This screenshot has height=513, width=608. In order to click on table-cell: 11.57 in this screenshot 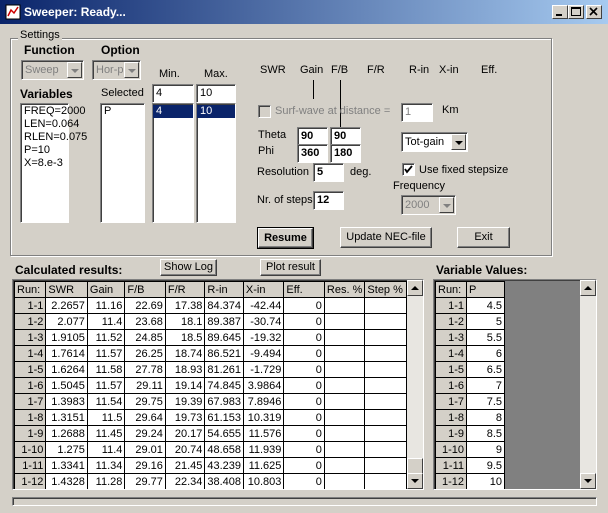, I will do `click(106, 385)`.